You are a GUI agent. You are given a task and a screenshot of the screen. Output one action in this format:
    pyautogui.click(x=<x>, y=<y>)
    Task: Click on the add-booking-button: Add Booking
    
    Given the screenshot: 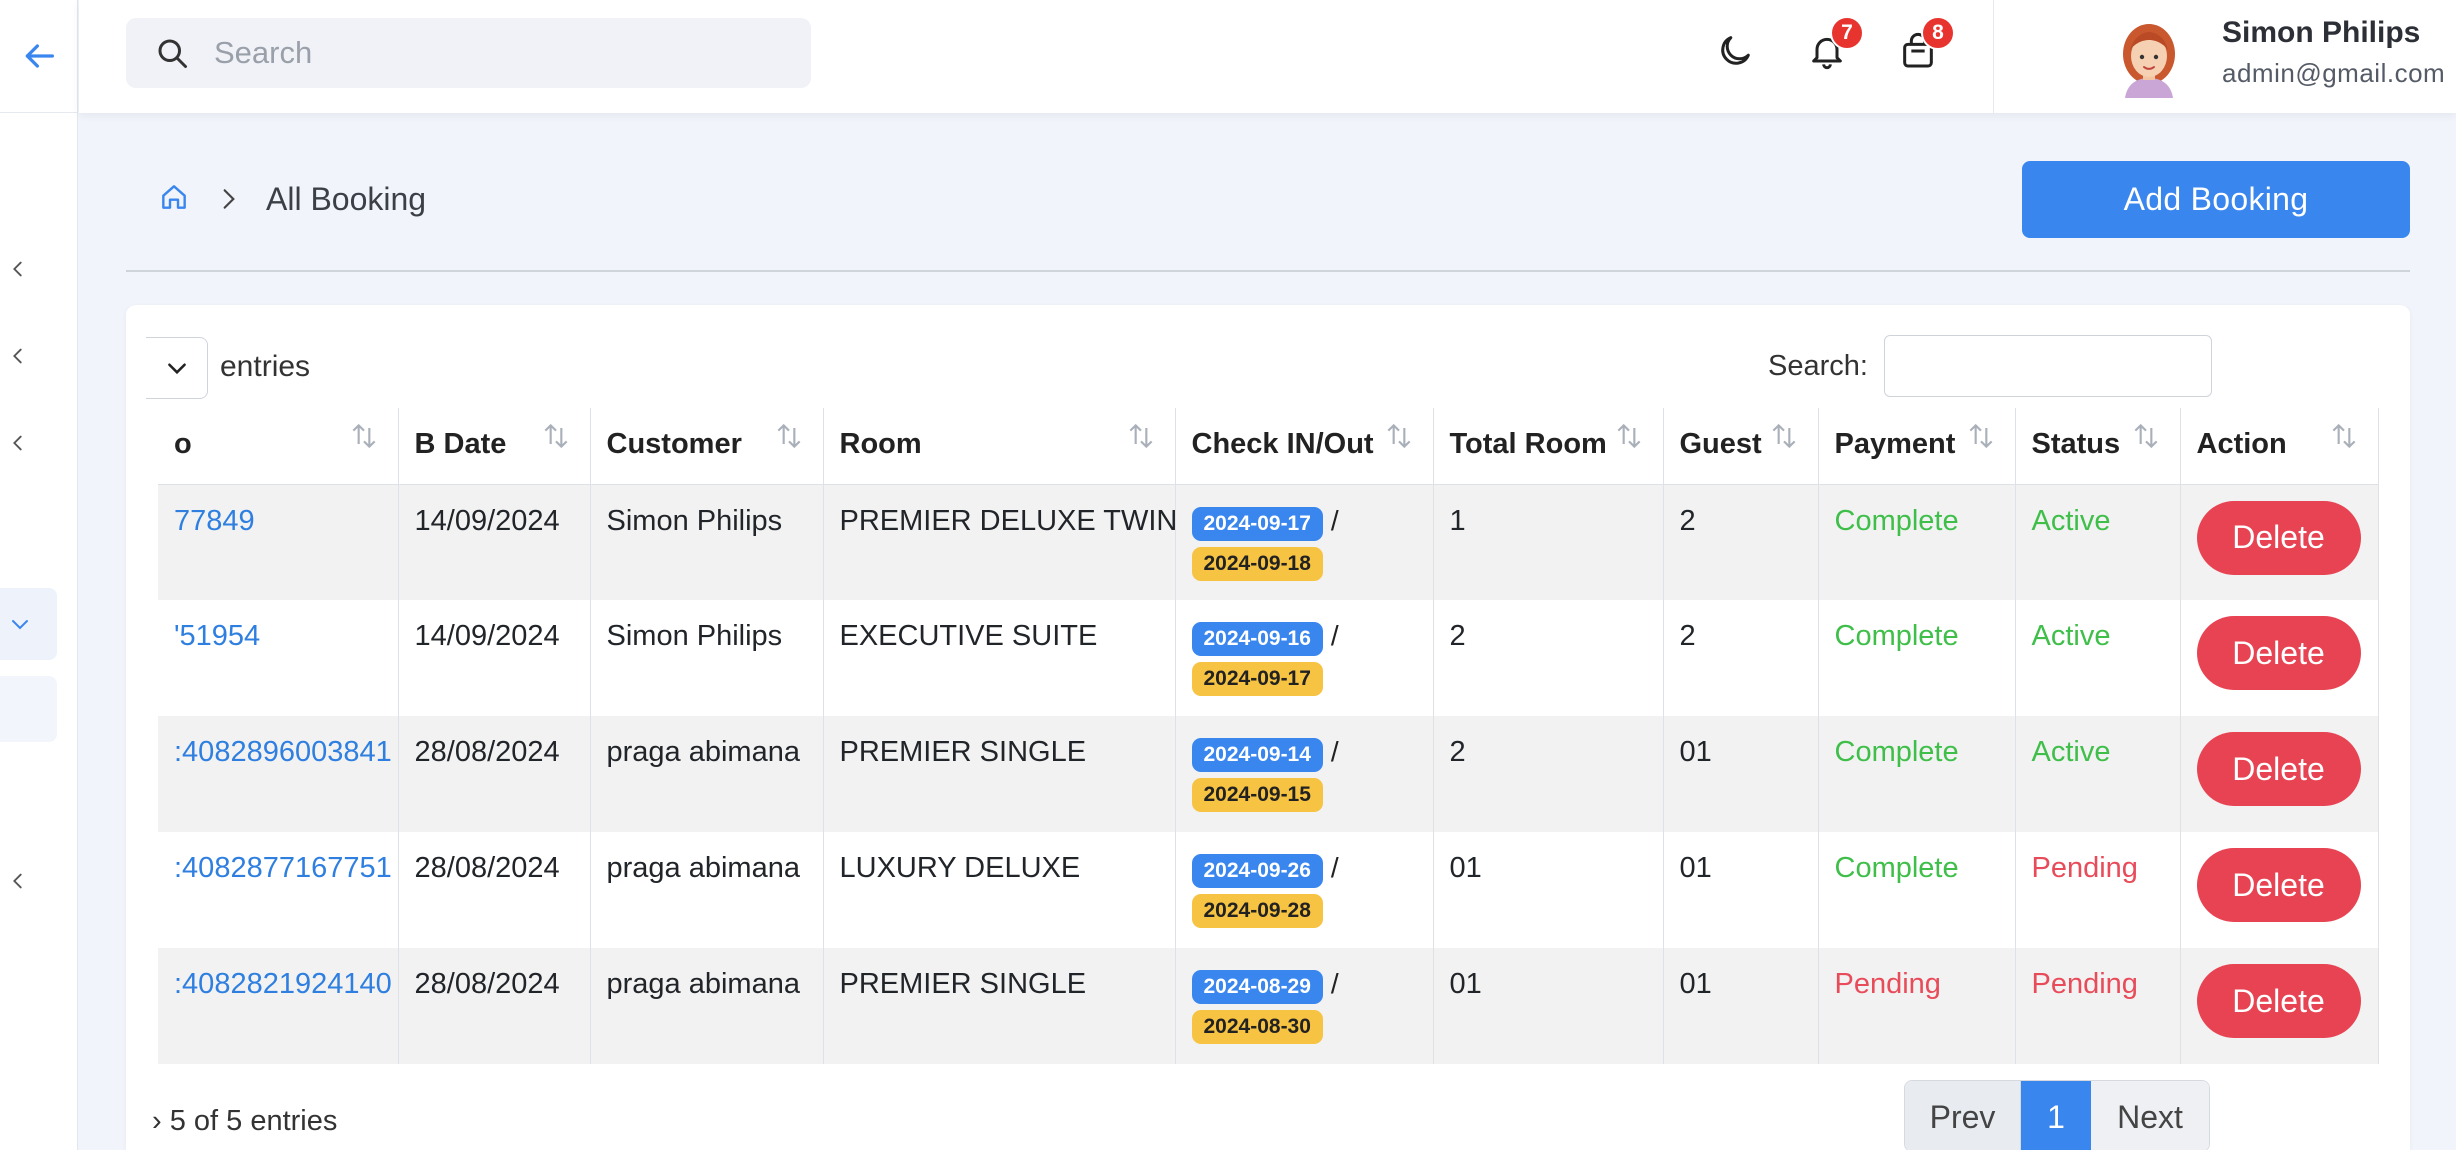 What is the action you would take?
    pyautogui.click(x=2216, y=199)
    